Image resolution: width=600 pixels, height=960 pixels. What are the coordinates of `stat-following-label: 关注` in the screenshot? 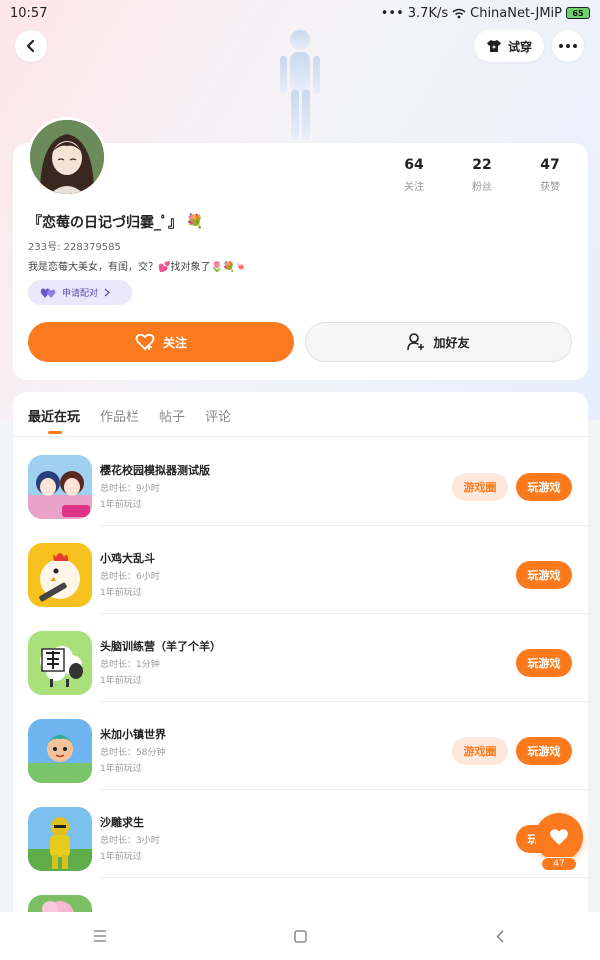 It's located at (414, 187).